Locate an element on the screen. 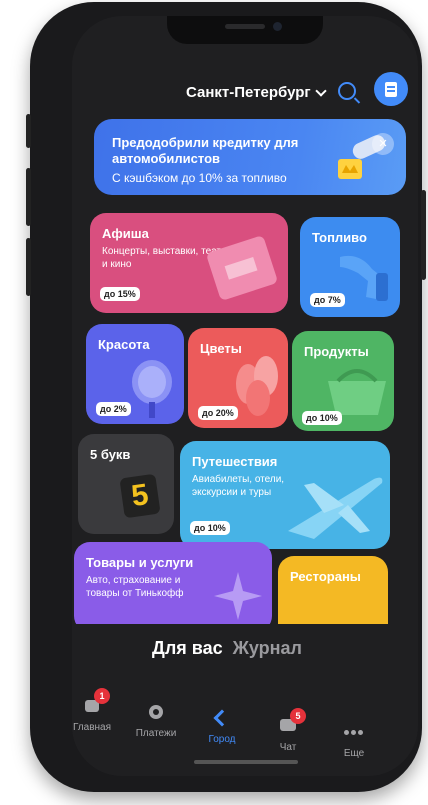 The image size is (428, 805). tile-title: Афиша is located at coordinates (125, 233).